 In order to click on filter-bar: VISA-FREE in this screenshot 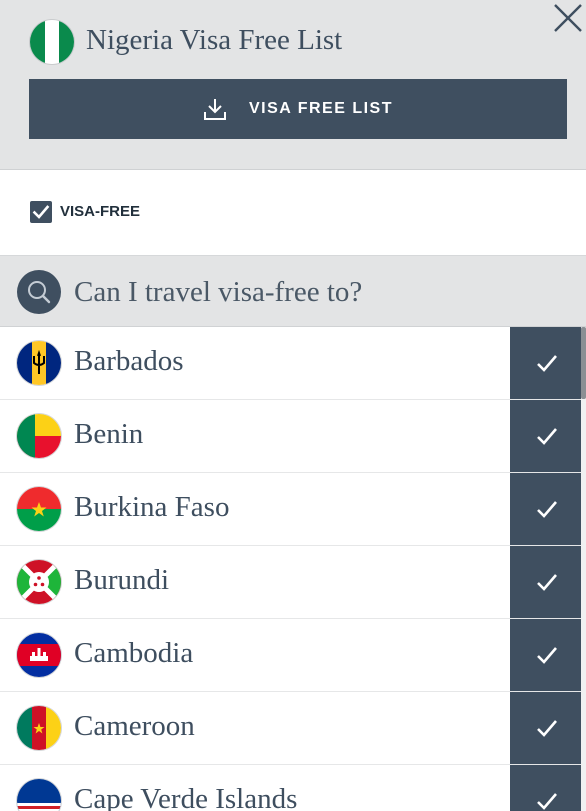, I will do `click(293, 213)`.